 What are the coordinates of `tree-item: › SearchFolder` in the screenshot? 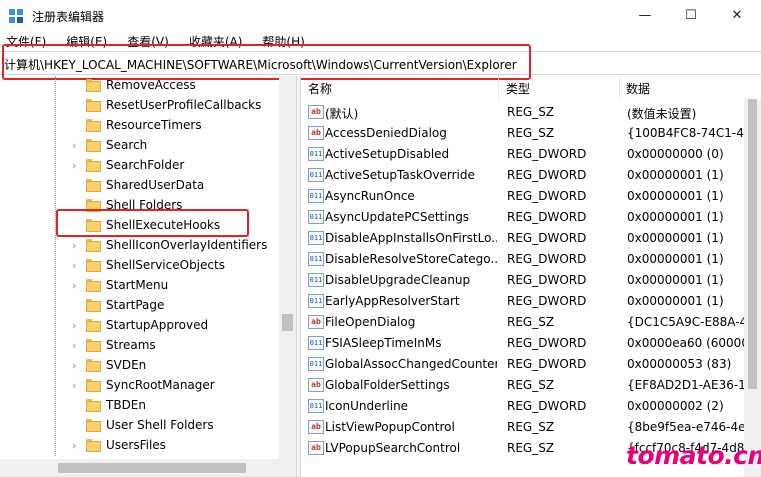 It's located at (140, 166).